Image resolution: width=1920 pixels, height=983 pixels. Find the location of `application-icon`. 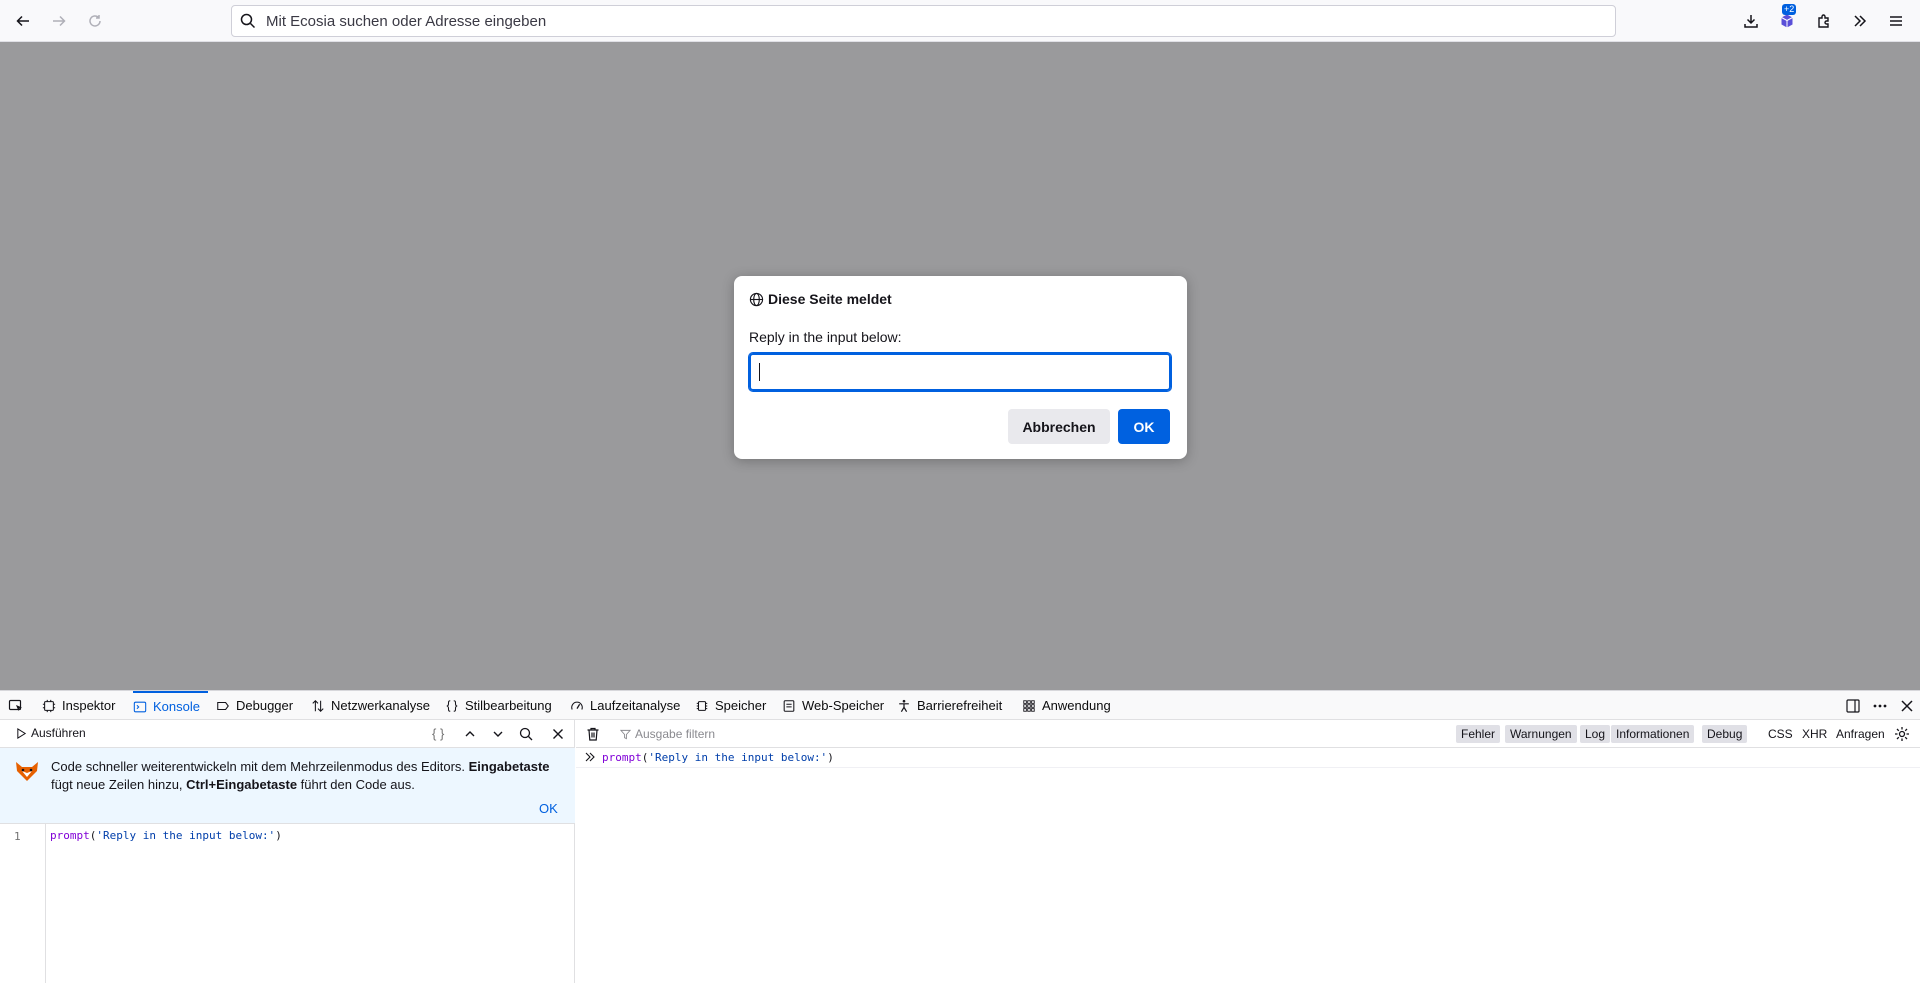

application-icon is located at coordinates (1029, 705).